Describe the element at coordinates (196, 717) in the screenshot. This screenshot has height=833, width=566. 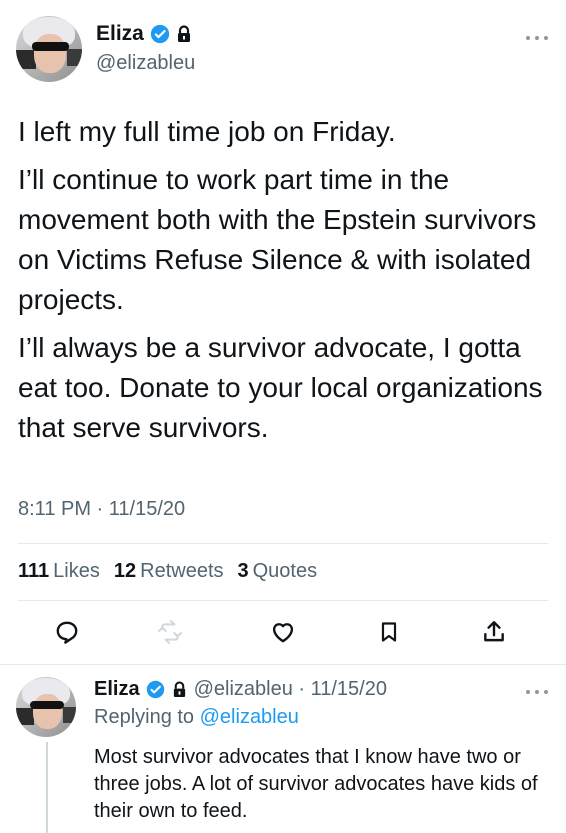
I see `replying-to: Replying to @elizableu` at that location.